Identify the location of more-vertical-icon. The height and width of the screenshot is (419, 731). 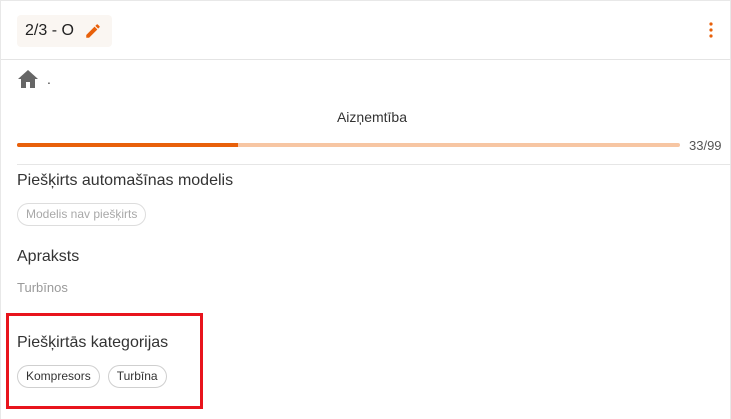
(711, 30).